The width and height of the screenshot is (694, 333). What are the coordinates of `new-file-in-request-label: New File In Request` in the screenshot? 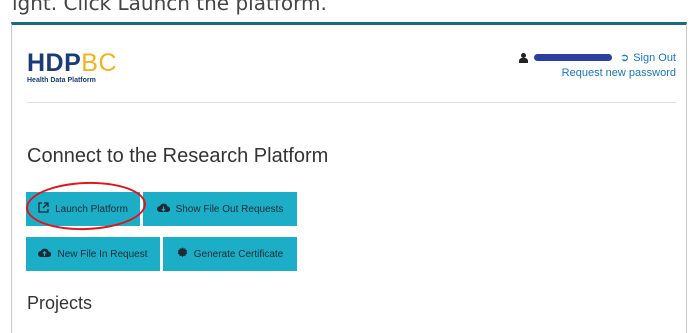 It's located at (102, 254).